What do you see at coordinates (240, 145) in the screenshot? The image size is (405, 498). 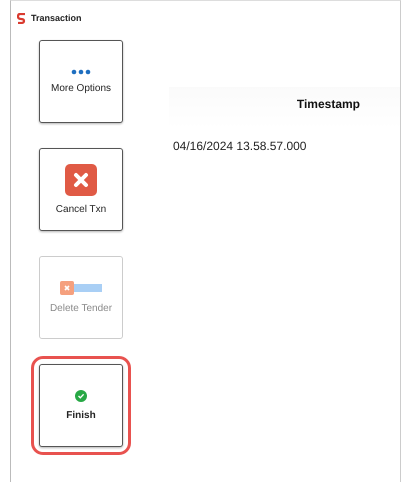 I see `table-cell-text: 04/16/2024 13.58.57.000` at bounding box center [240, 145].